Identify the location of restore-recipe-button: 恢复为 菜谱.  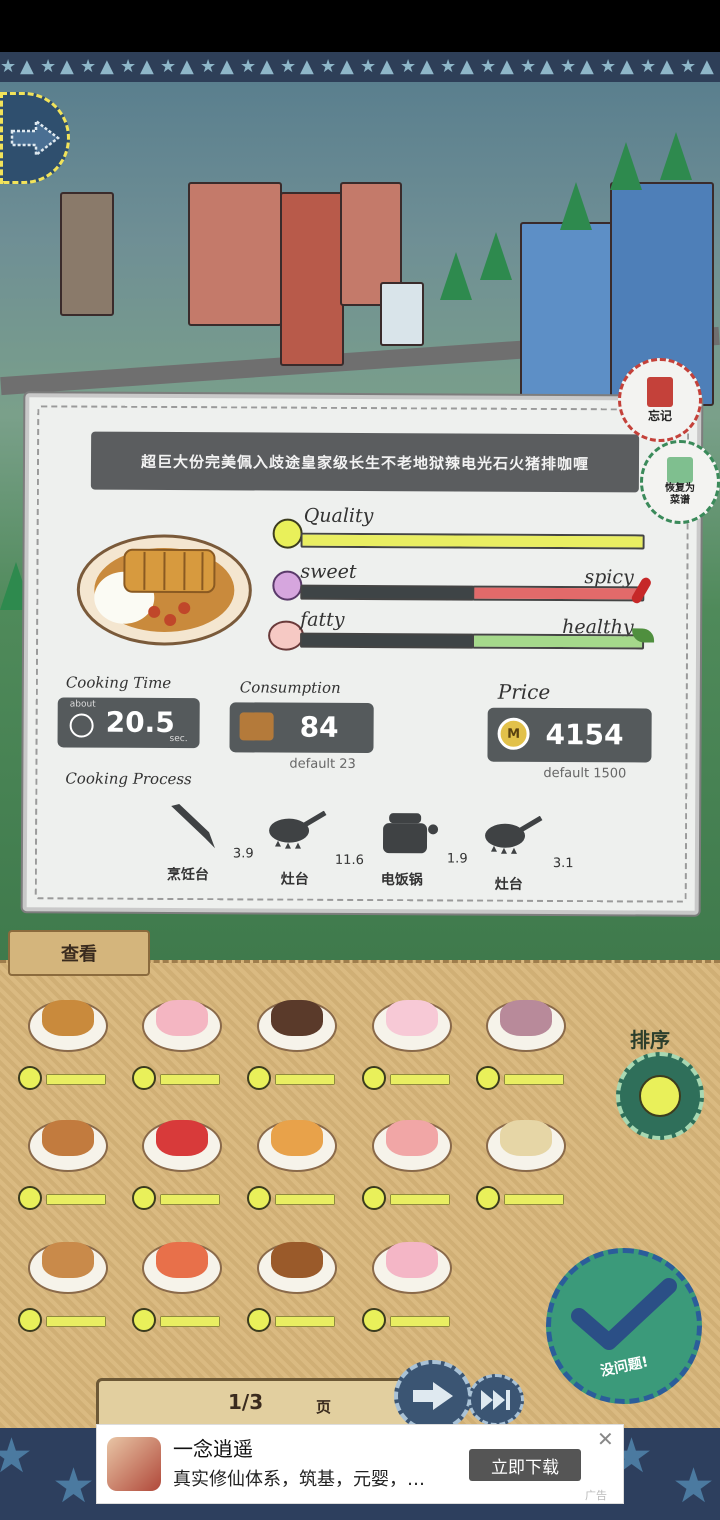
(680, 482).